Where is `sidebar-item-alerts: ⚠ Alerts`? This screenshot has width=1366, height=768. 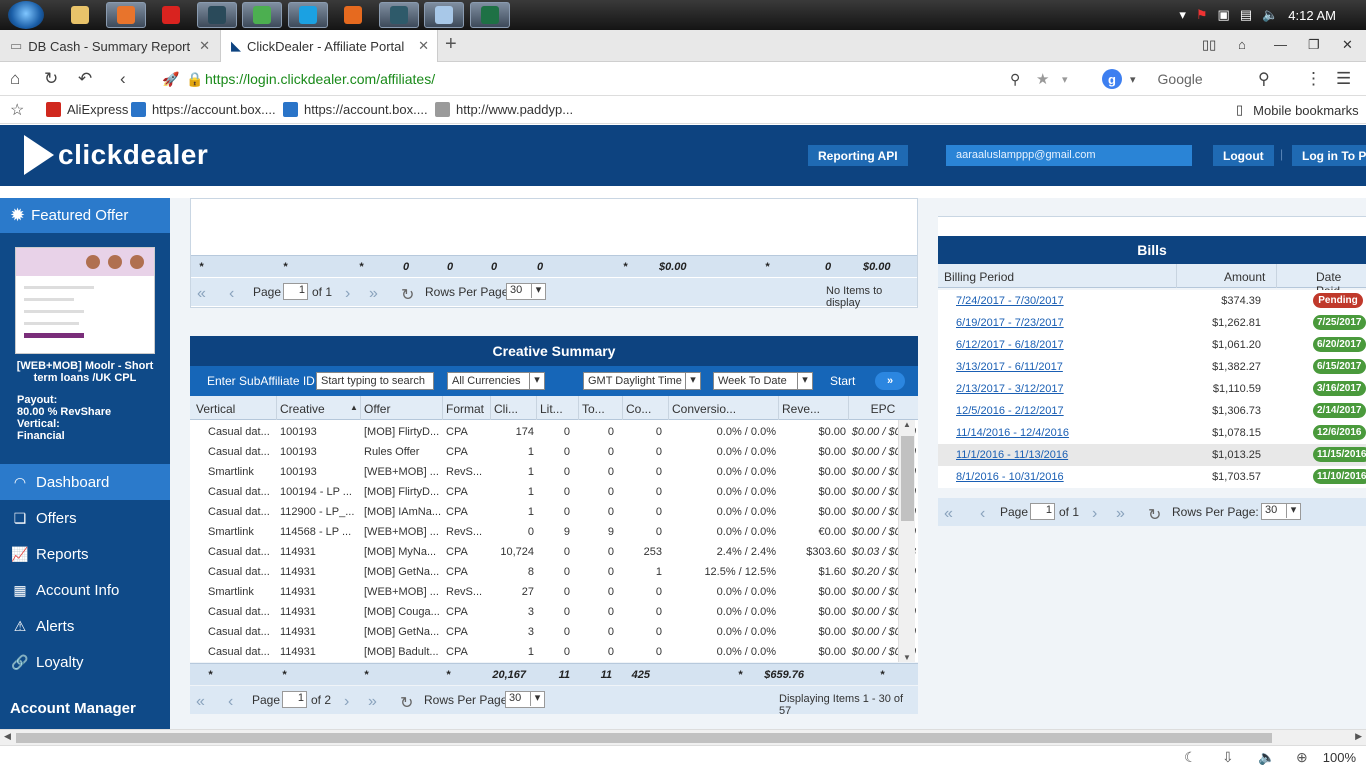
sidebar-item-alerts: ⚠ Alerts is located at coordinates (85, 626).